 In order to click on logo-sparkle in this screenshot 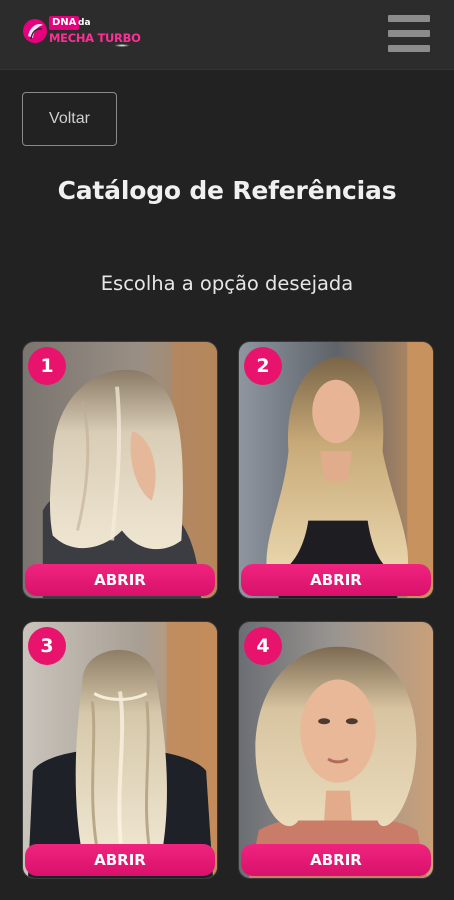, I will do `click(122, 45)`.